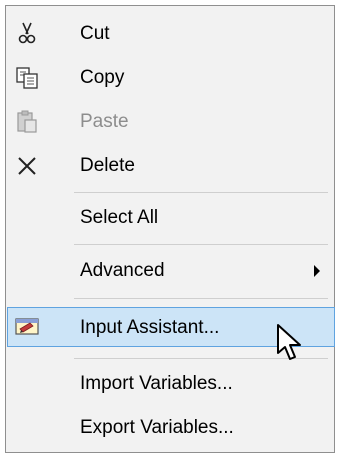  I want to click on menu-item-cut: Cut, so click(170, 34).